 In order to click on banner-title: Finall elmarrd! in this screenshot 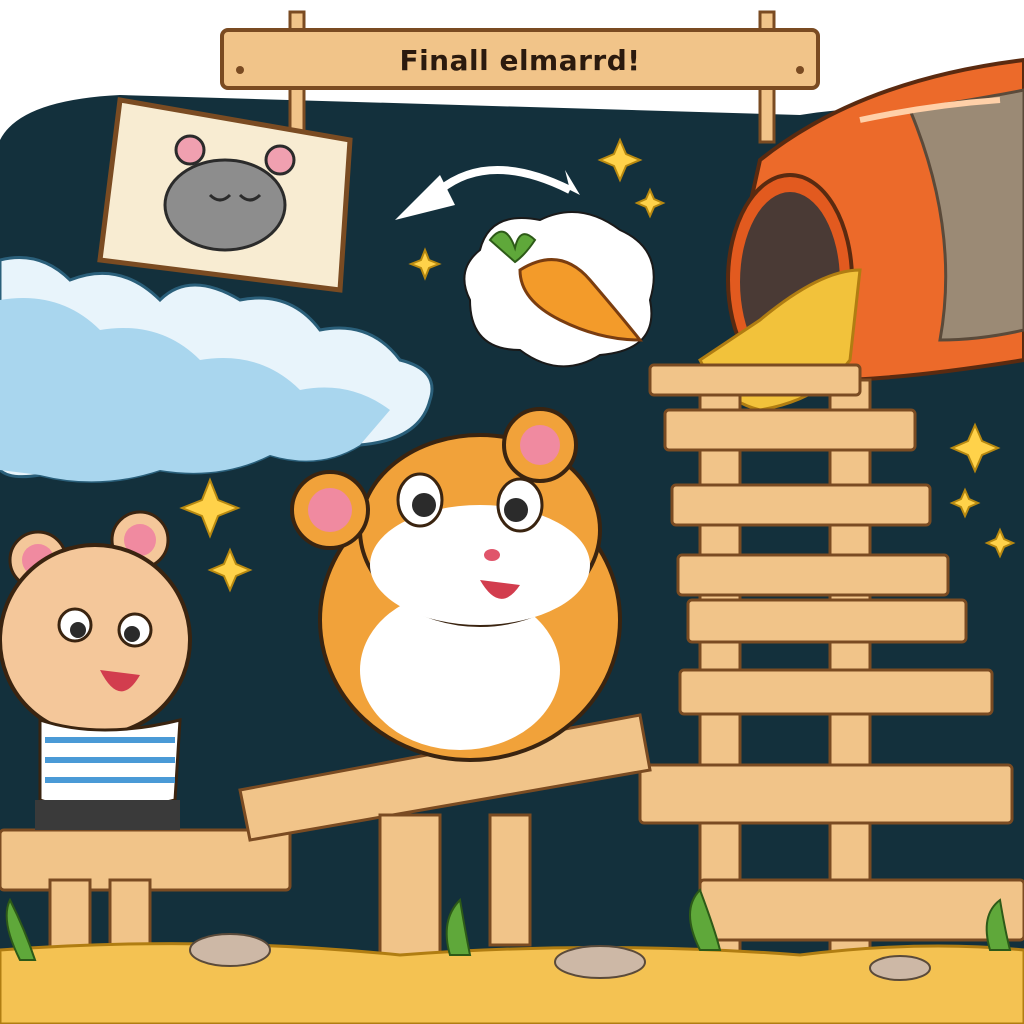, I will do `click(520, 60)`.